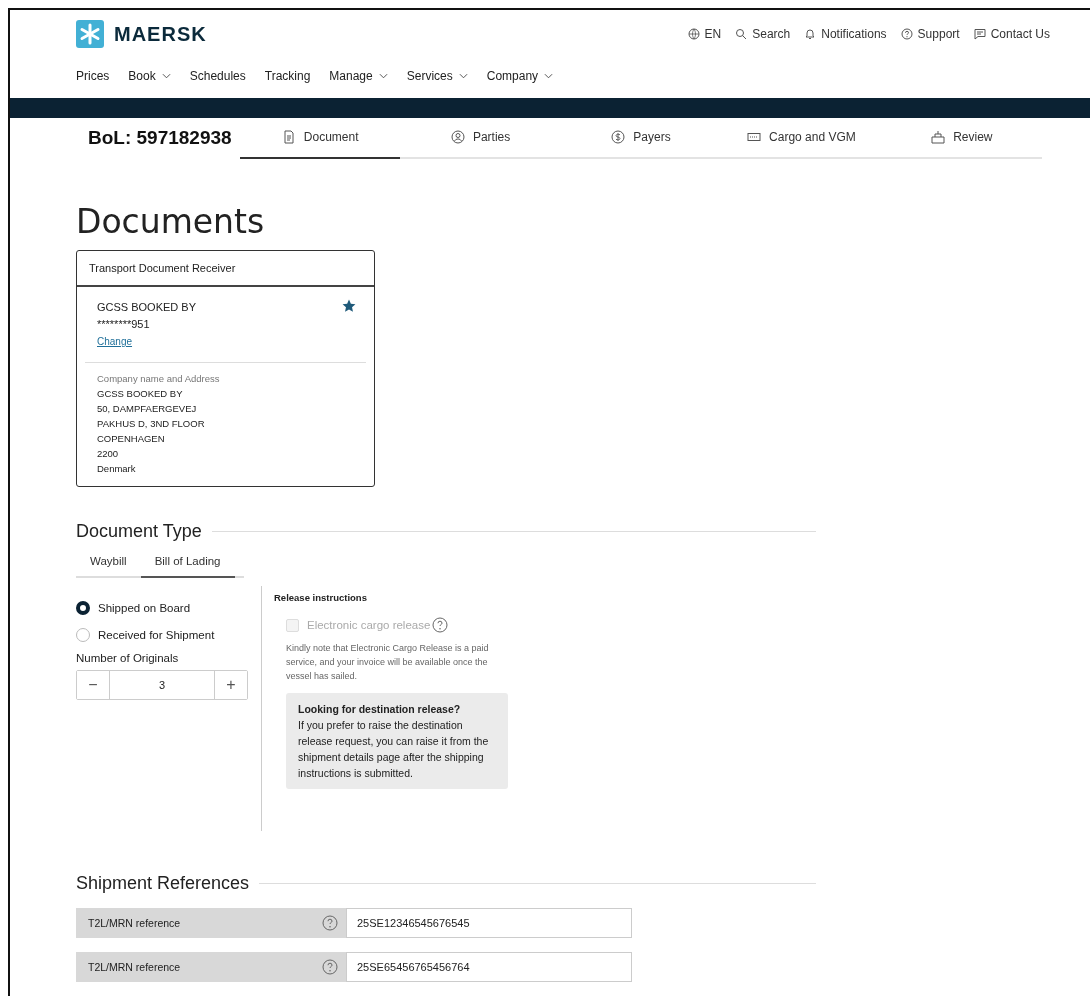 Image resolution: width=1090 pixels, height=996 pixels. What do you see at coordinates (388, 662) in the screenshot?
I see `release-note: Kindly note that Electronic Cargo Release is a paid service, and your invoice will be available once the vessel has sailed.` at bounding box center [388, 662].